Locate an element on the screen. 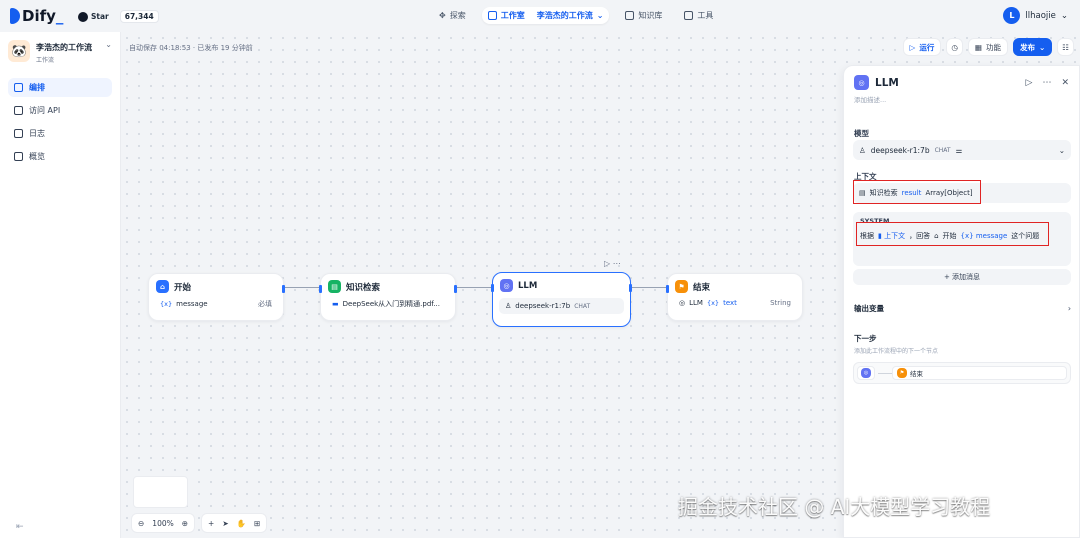 This screenshot has height=538, width=1080. sidebar: 🐼 李浩杰的工作流 工作流 ⌄ 编排 访问 API 日志 概览 ⇤ is located at coordinates (60, 285).